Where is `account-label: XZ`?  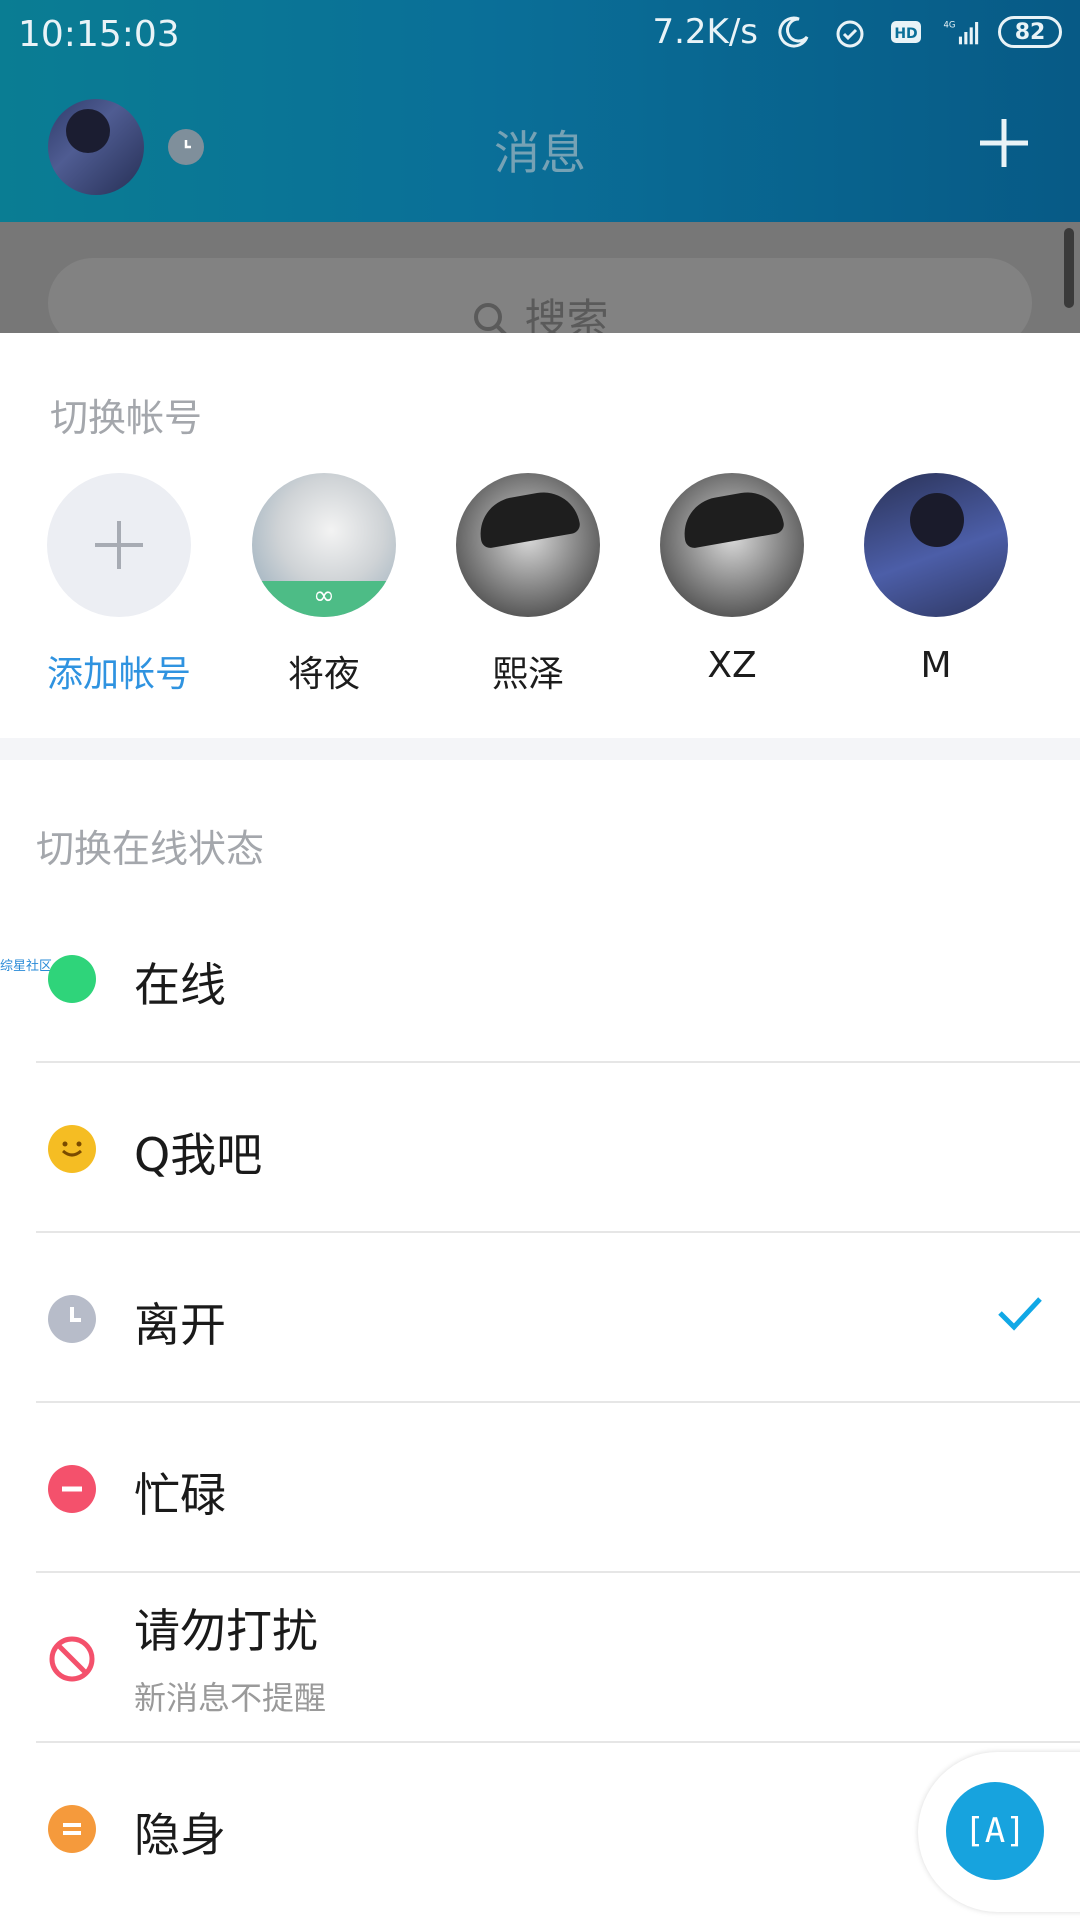 account-label: XZ is located at coordinates (732, 665).